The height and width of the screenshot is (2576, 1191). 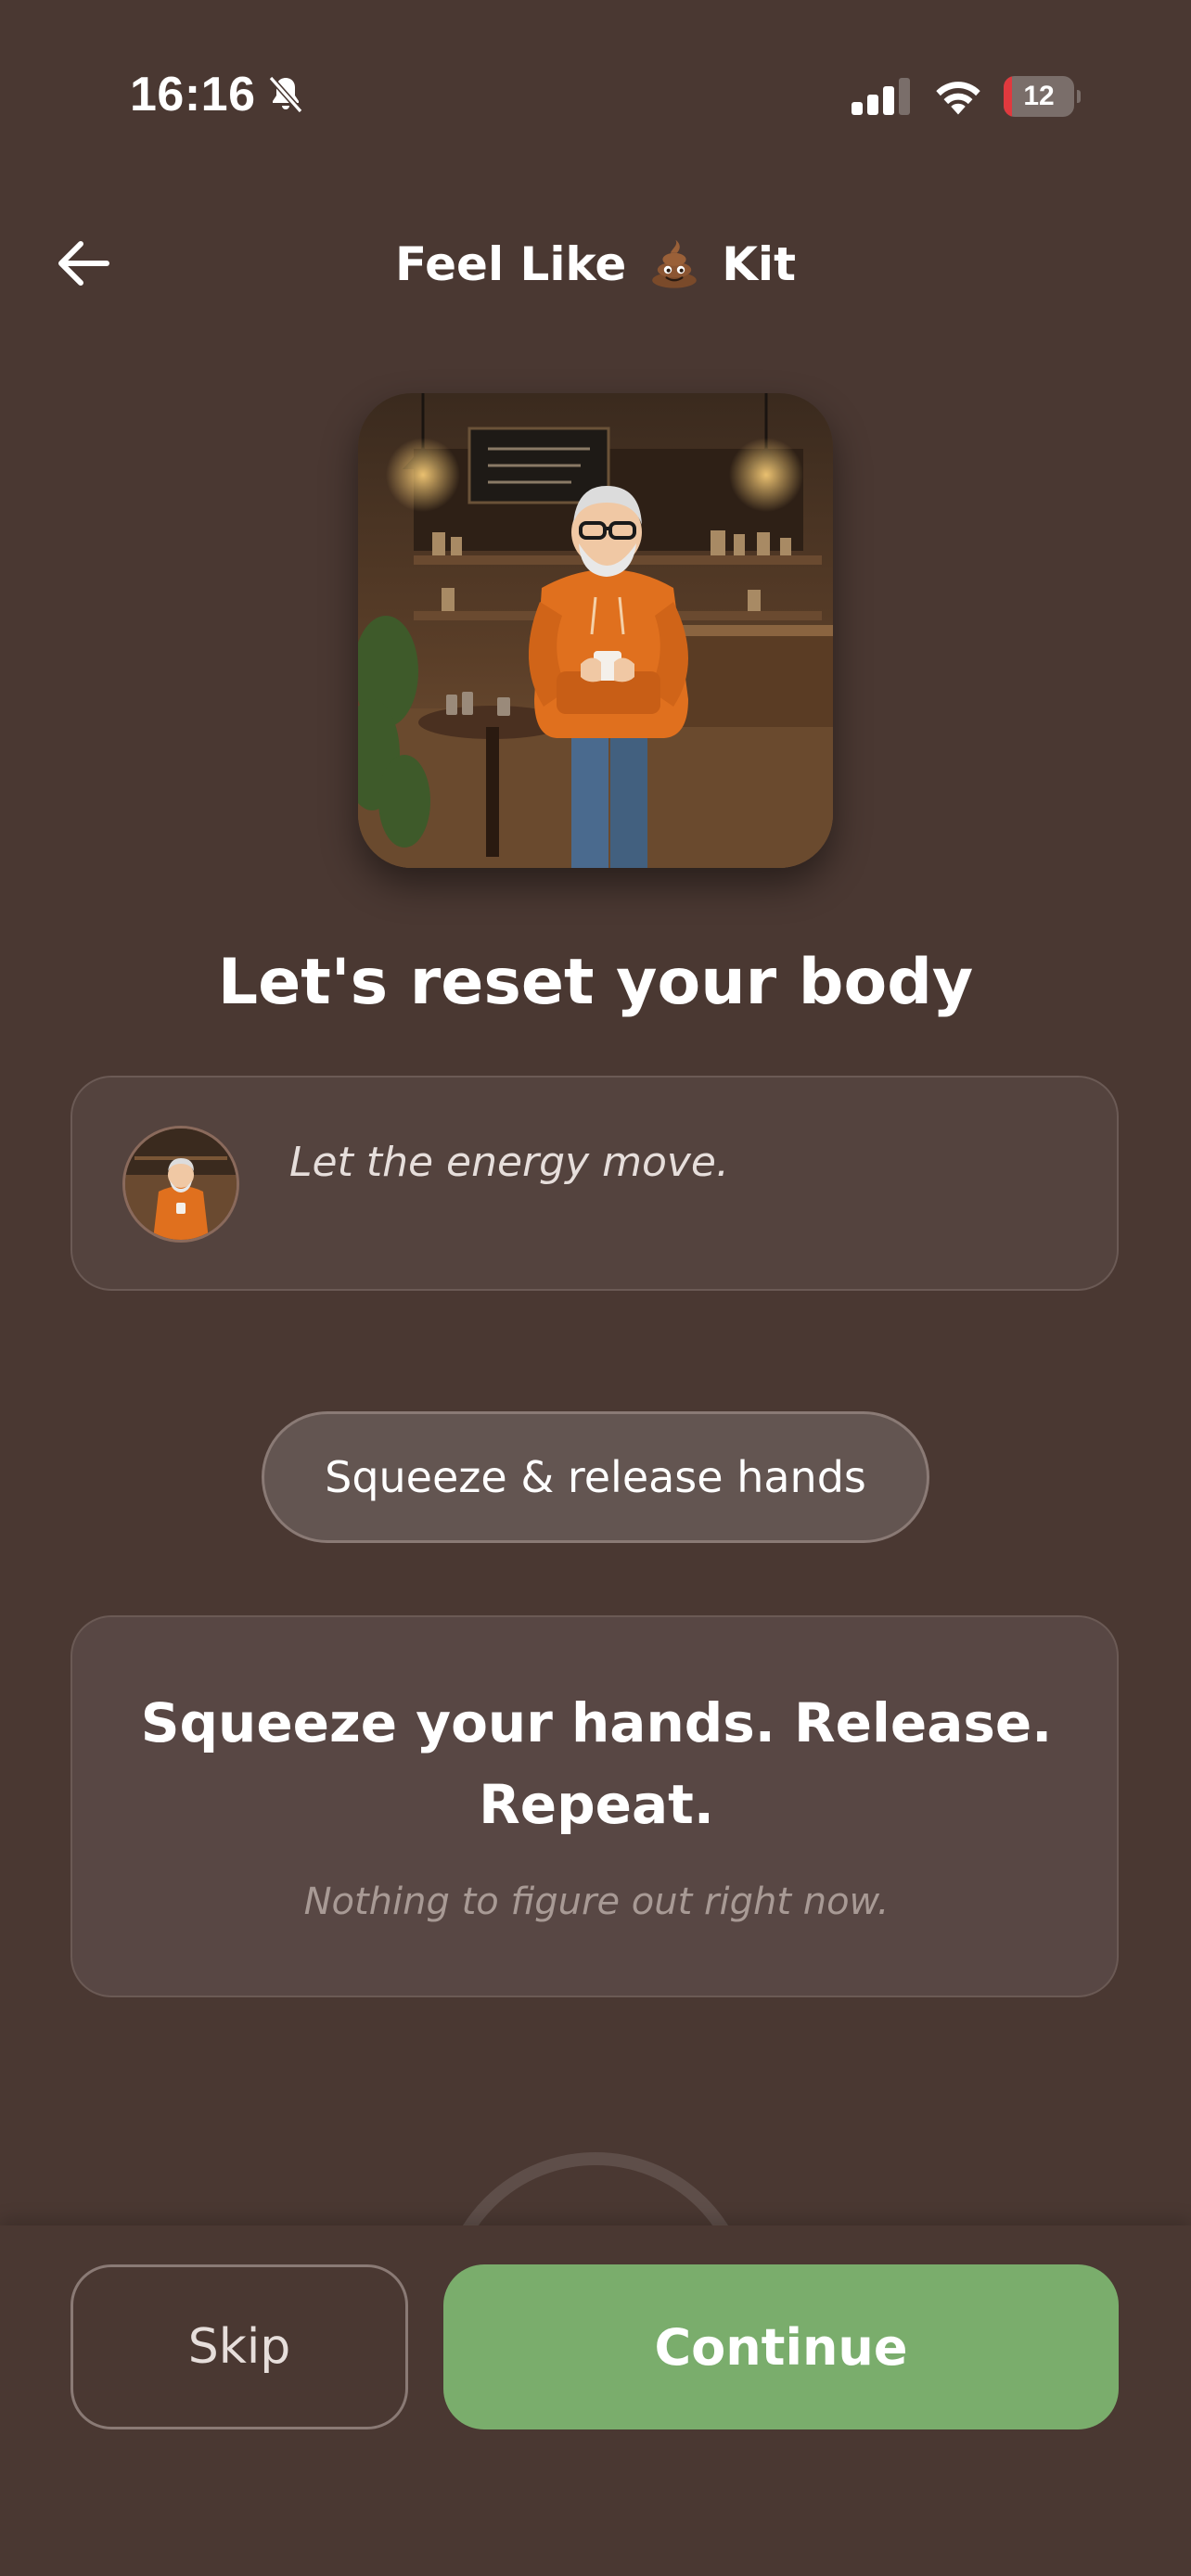 What do you see at coordinates (595, 97) in the screenshot?
I see `status-bar: 16:16 12` at bounding box center [595, 97].